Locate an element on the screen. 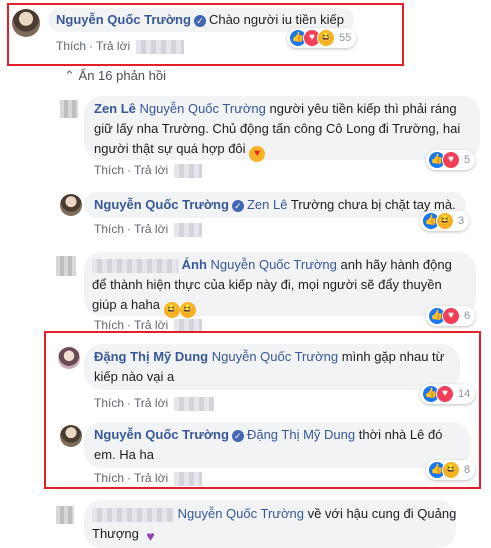  commenter-name: Ánh is located at coordinates (194, 264).